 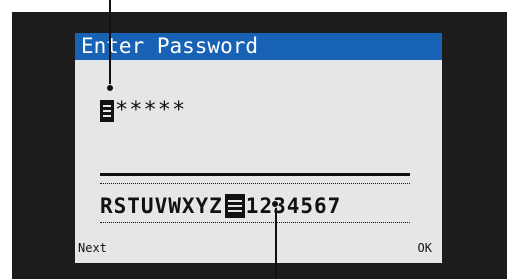 I want to click on character-selector: RSTUVWXYZ 1234567, so click(x=220, y=206).